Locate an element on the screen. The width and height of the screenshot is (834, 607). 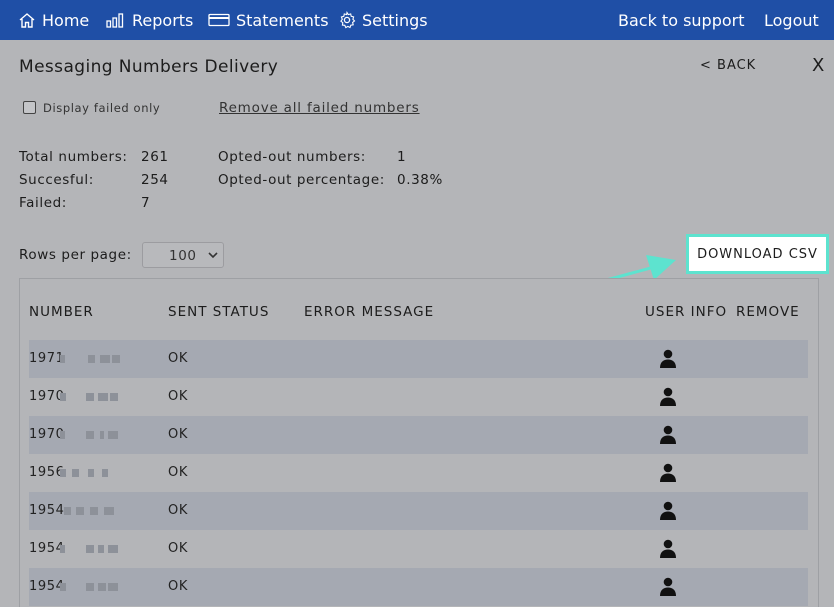
column-header-remove: REMOVE is located at coordinates (768, 312).